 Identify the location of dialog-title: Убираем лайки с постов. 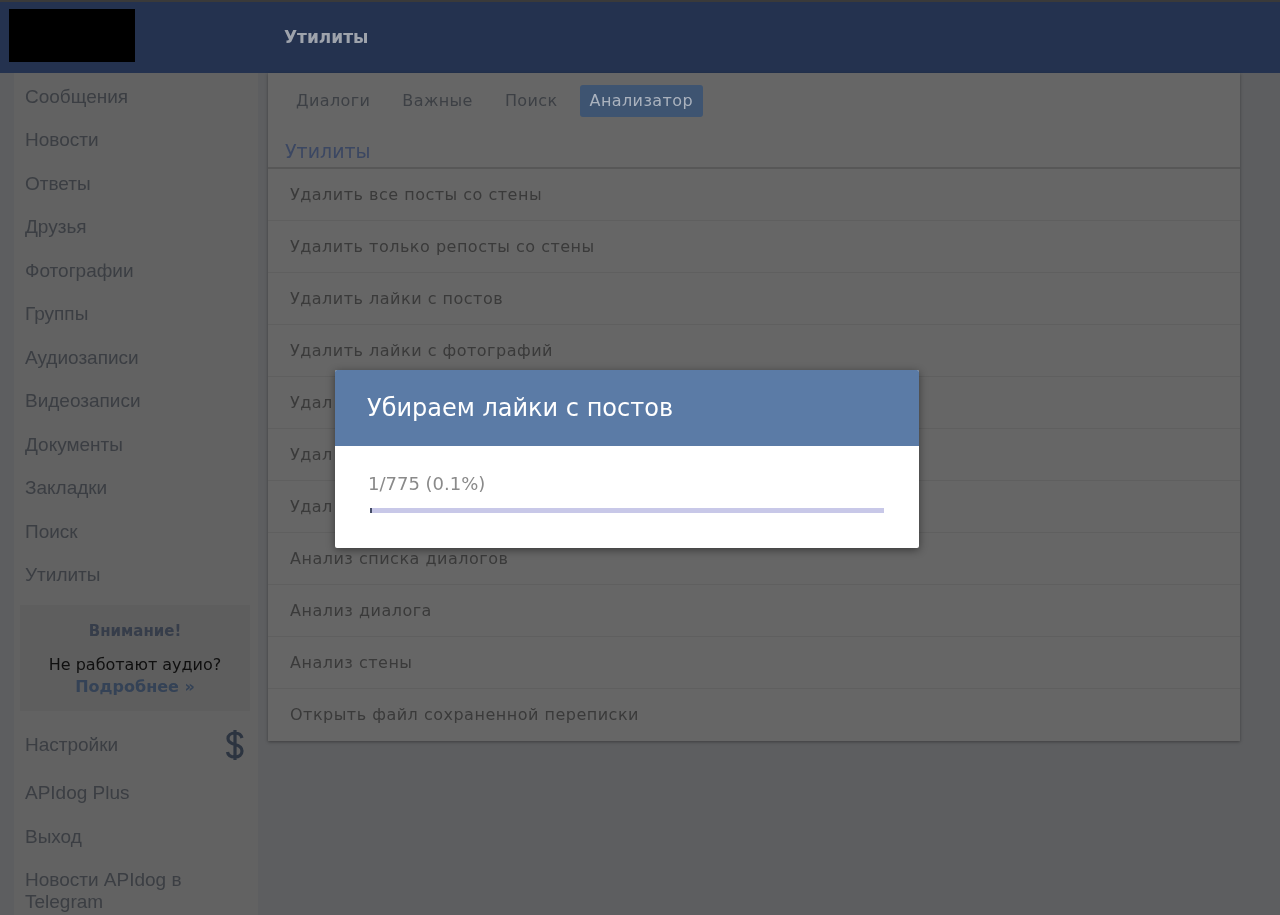
(520, 408).